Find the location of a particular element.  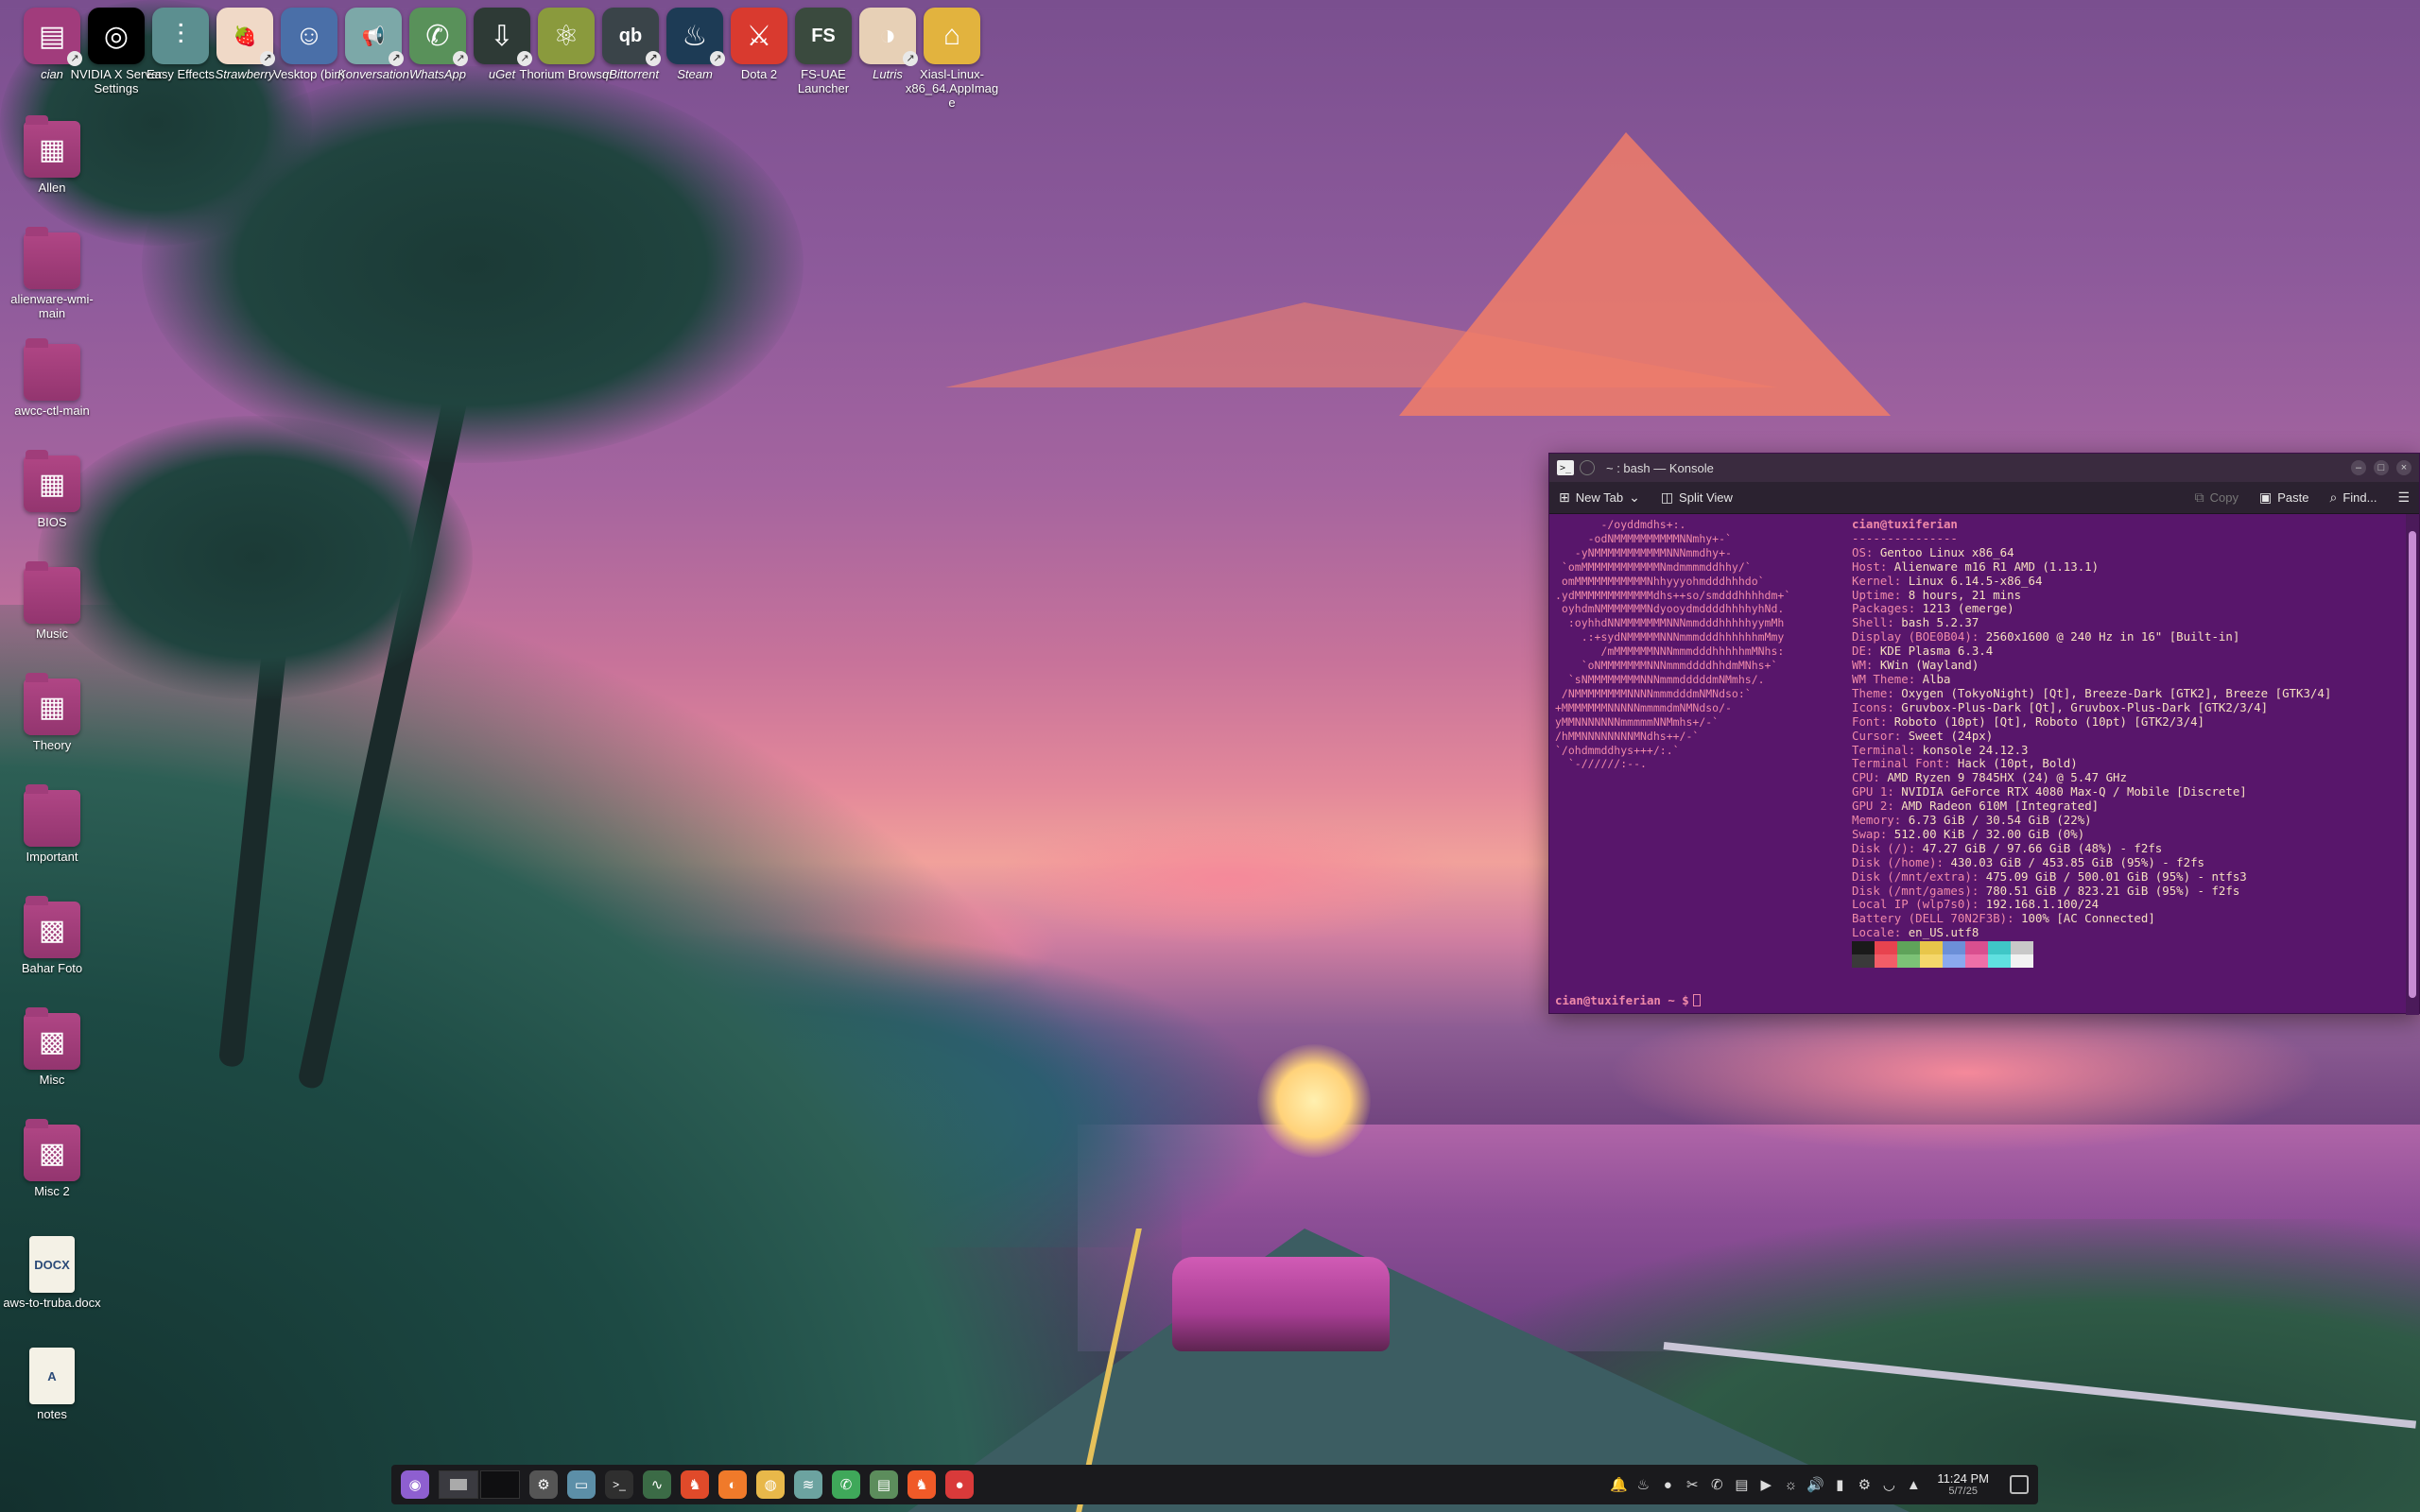

desktop-icon: DOCX aws-to-truba.docx is located at coordinates (52, 1273).